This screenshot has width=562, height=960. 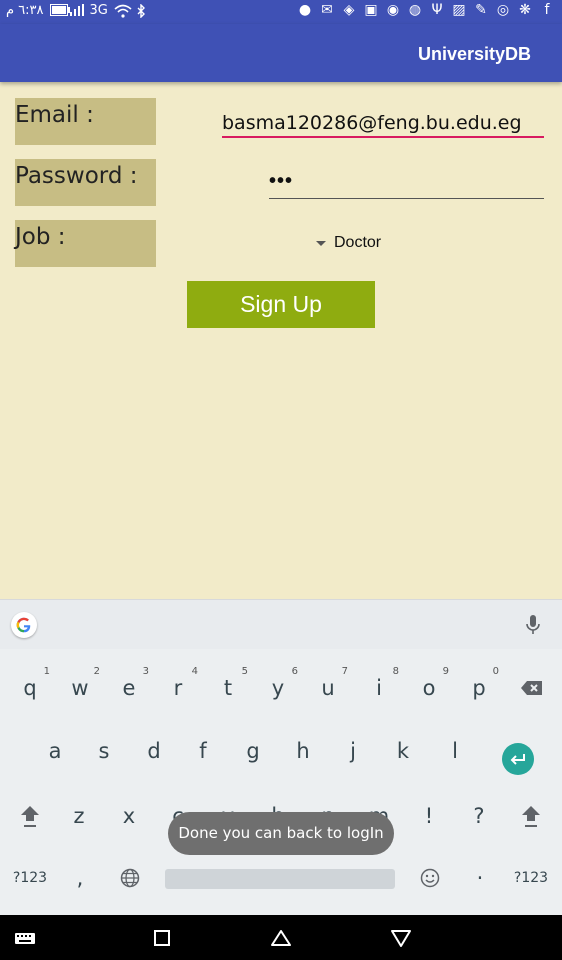 I want to click on key-p: p0, so click(x=479, y=688).